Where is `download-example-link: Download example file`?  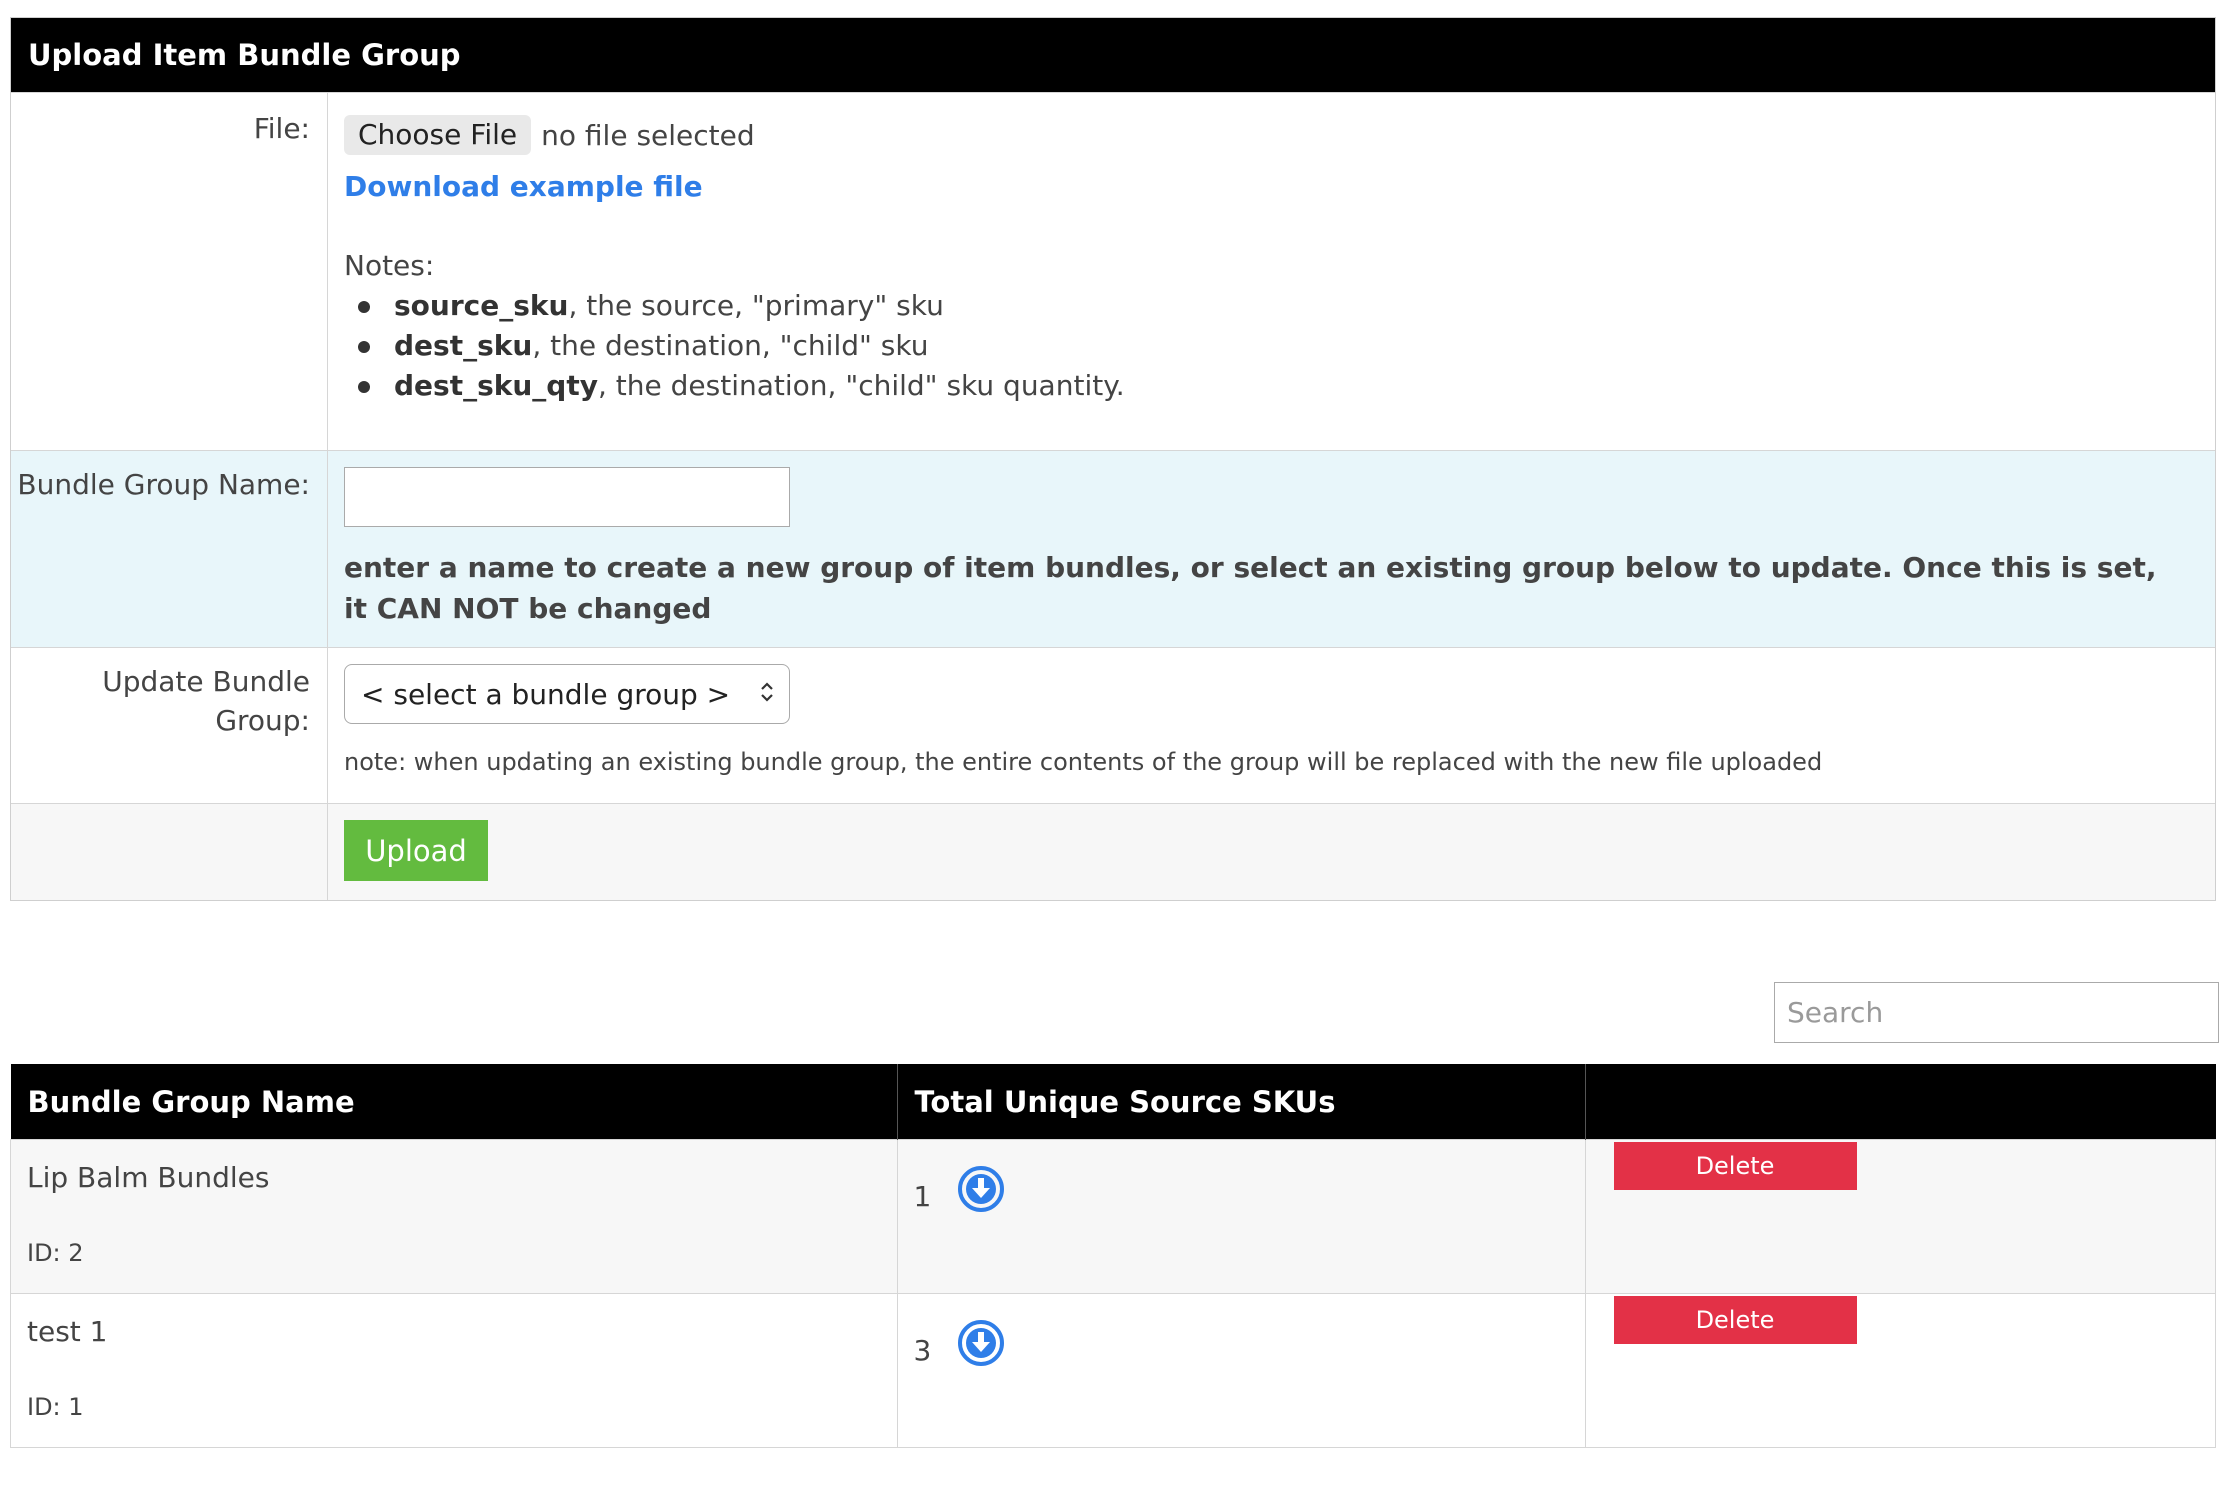 download-example-link: Download example file is located at coordinates (1264, 187).